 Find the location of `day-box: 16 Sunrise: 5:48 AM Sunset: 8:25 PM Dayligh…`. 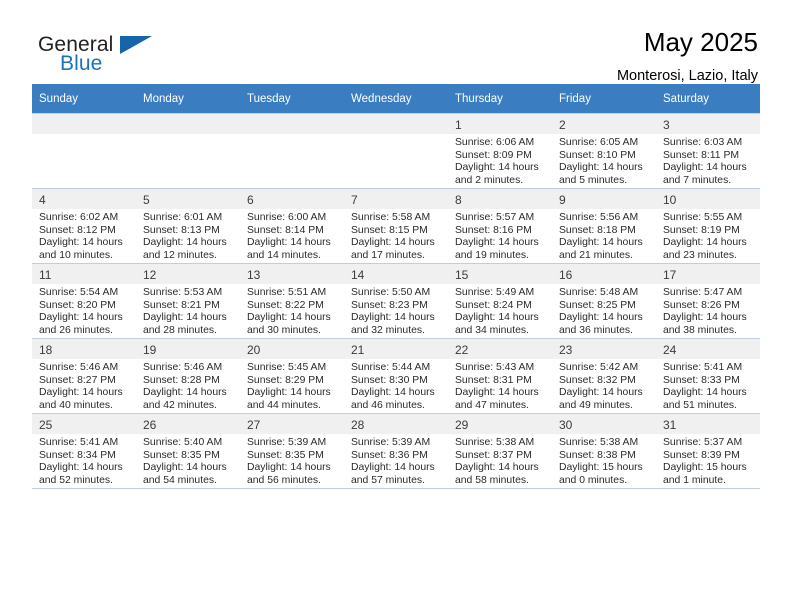

day-box: 16 Sunrise: 5:48 AM Sunset: 8:25 PM Dayligh… is located at coordinates (604, 301).